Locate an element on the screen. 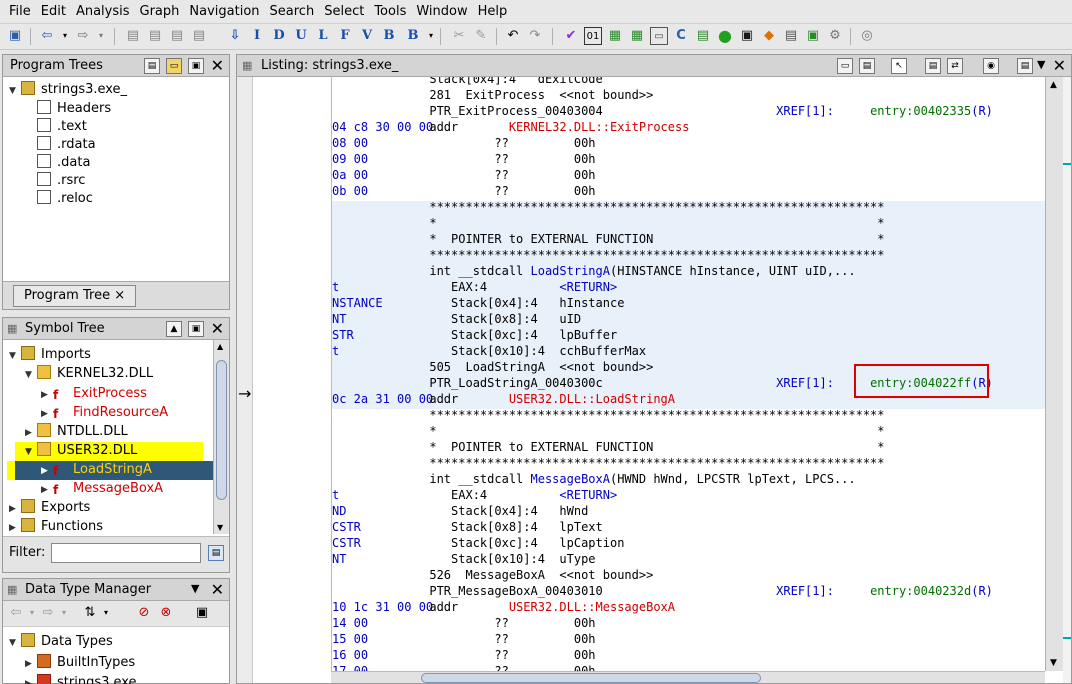 The width and height of the screenshot is (1072, 684). paste-icon: ▤ is located at coordinates (867, 66).